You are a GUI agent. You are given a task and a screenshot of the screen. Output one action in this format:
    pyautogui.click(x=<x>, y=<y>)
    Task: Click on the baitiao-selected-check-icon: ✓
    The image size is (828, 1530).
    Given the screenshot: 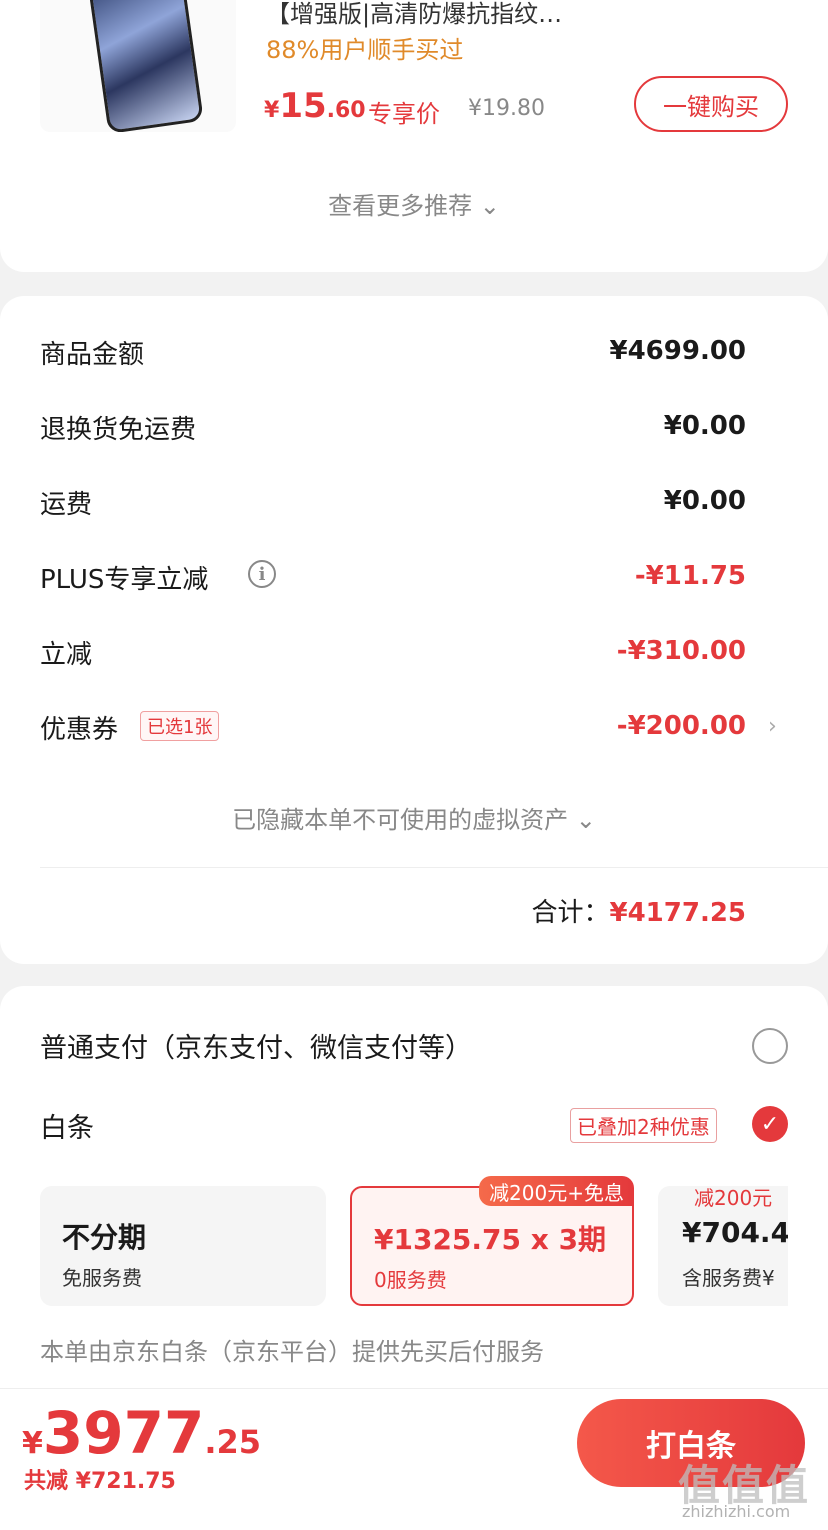 What is the action you would take?
    pyautogui.click(x=770, y=1124)
    